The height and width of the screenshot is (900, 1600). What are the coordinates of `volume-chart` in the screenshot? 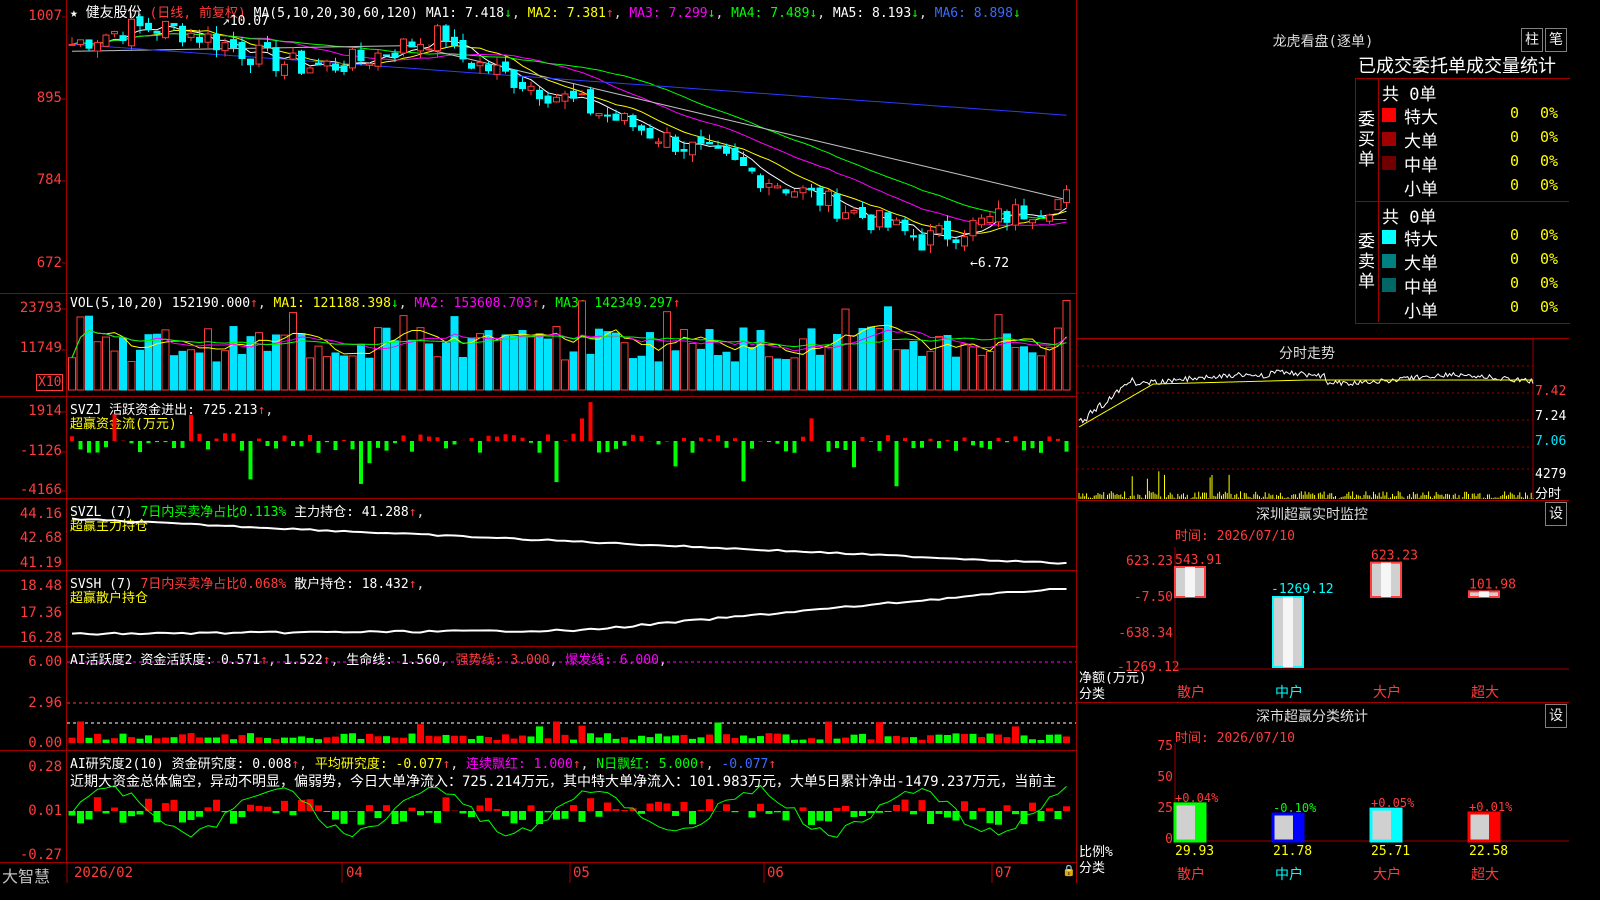 It's located at (538, 345).